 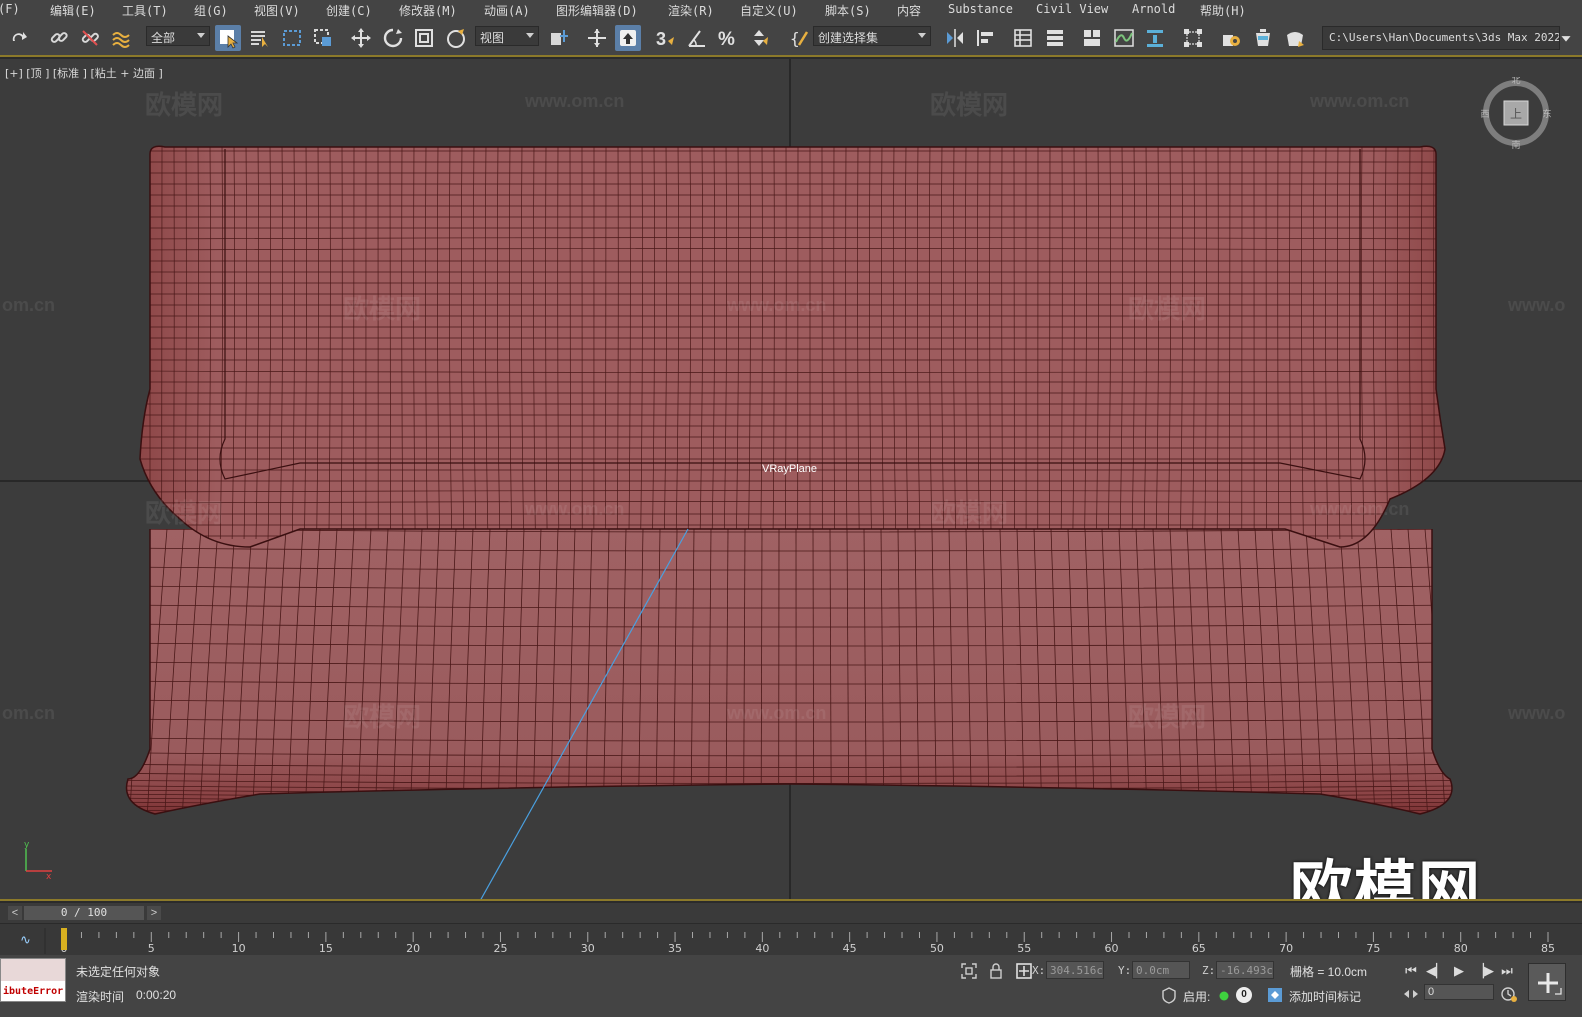 I want to click on menu-arnold: Arnold, so click(x=1153, y=9).